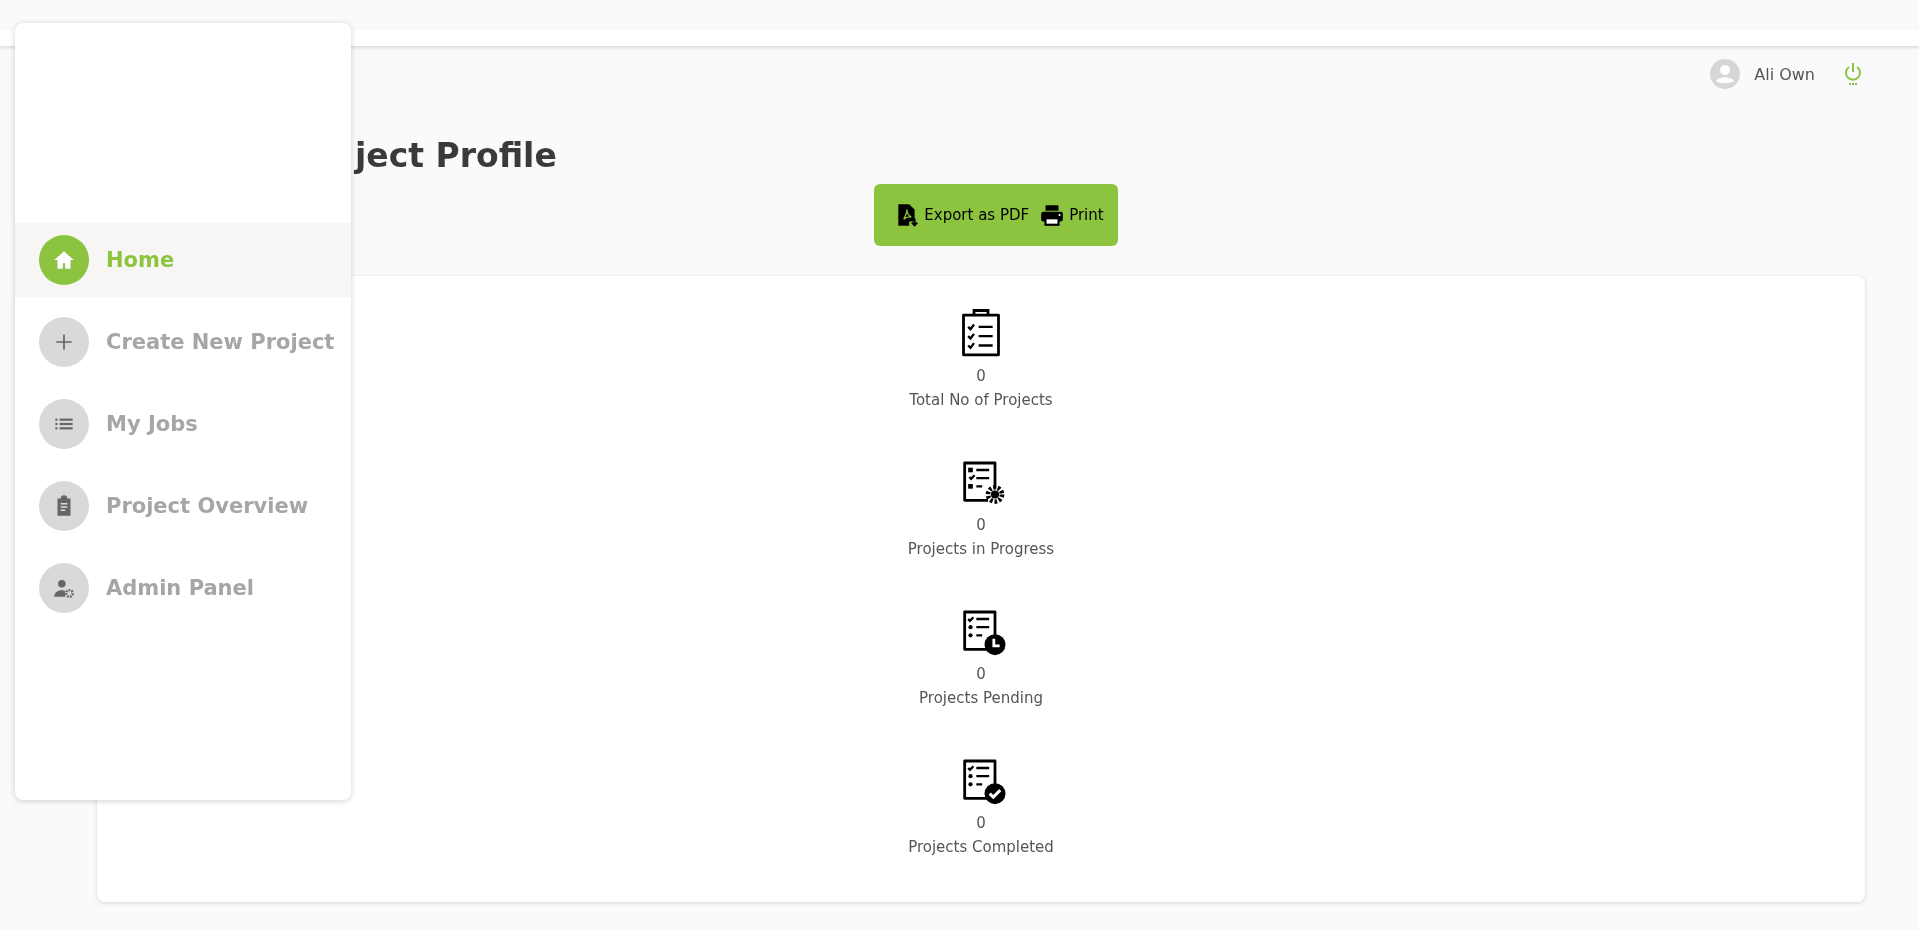 The height and width of the screenshot is (930, 1919). What do you see at coordinates (183, 424) in the screenshot?
I see `sidebar-item: My Jobs` at bounding box center [183, 424].